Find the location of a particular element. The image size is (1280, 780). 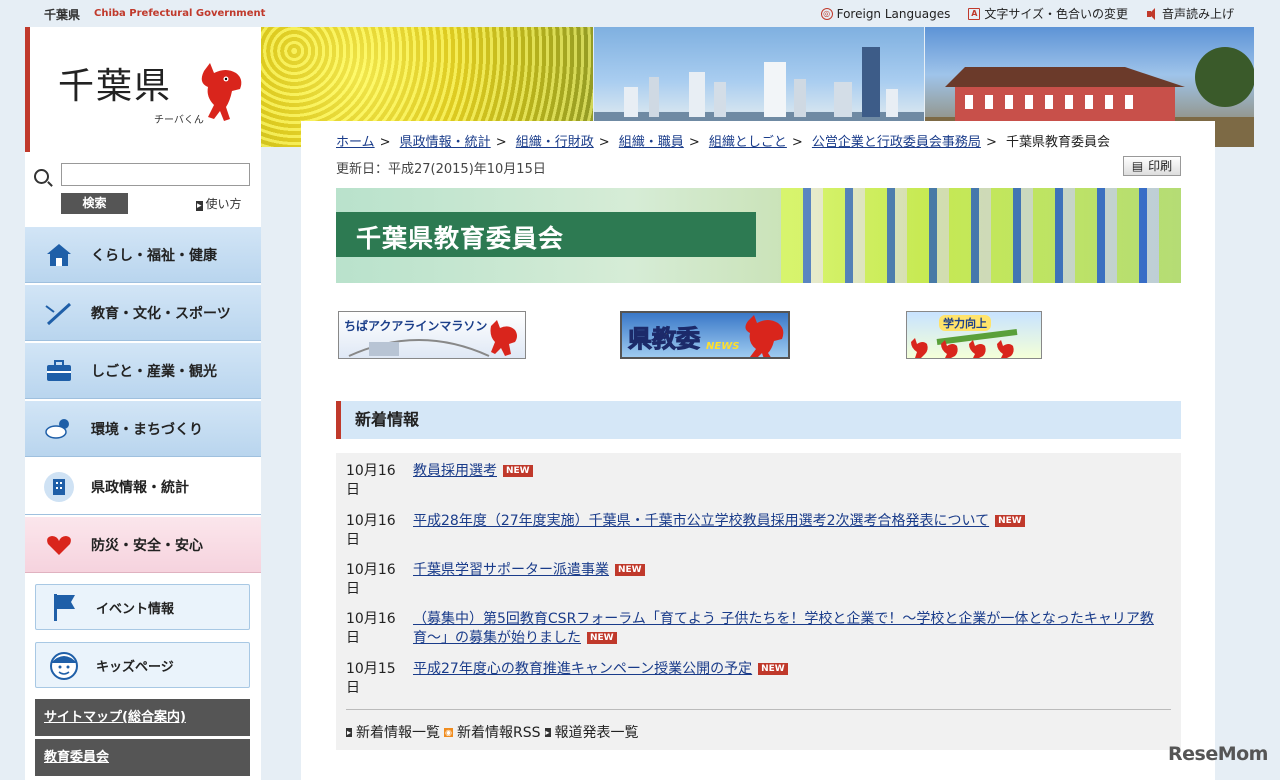

event-info-label: イベント情報 is located at coordinates (135, 609).